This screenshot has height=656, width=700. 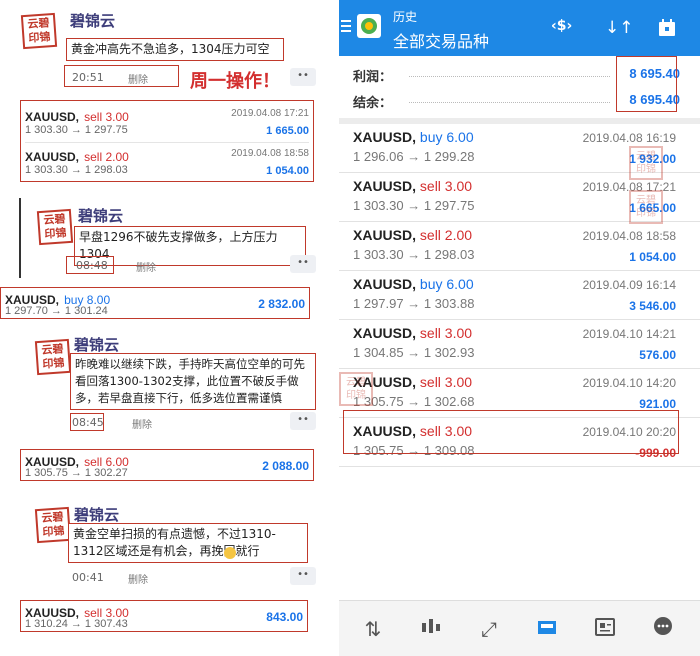 I want to click on chat-icon, so click(x=663, y=629).